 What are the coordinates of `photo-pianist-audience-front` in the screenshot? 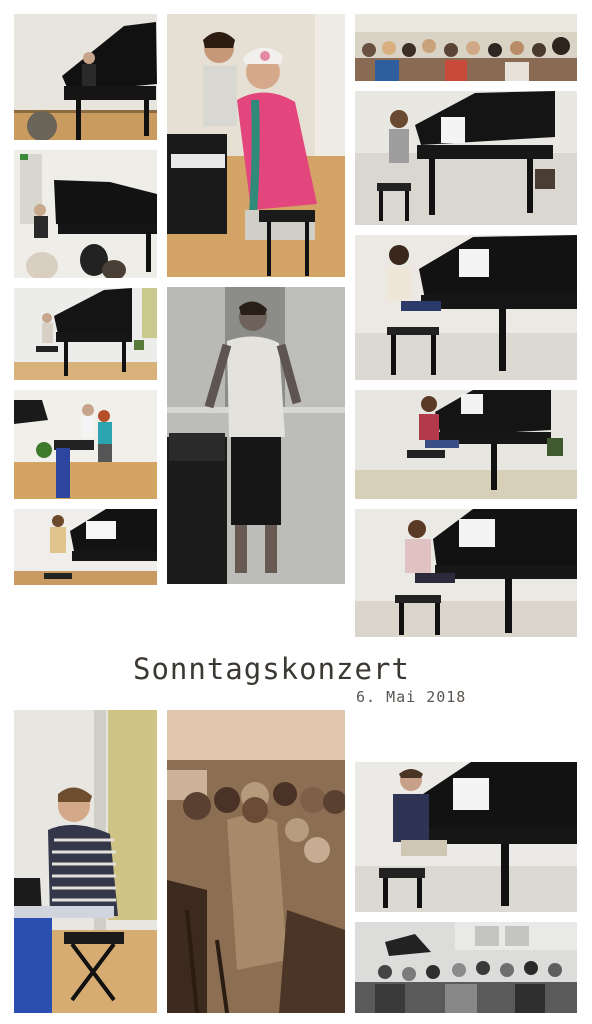 It's located at (85, 214).